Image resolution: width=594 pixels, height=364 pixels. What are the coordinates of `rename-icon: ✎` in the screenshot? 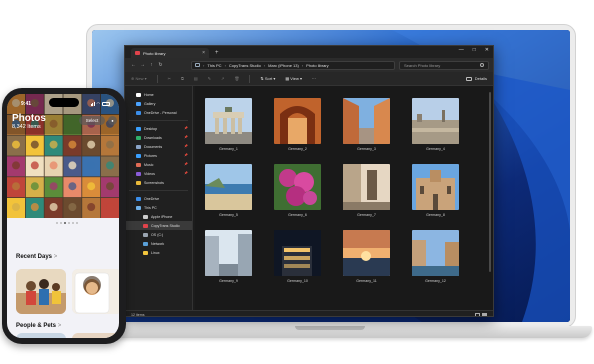 It's located at (209, 78).